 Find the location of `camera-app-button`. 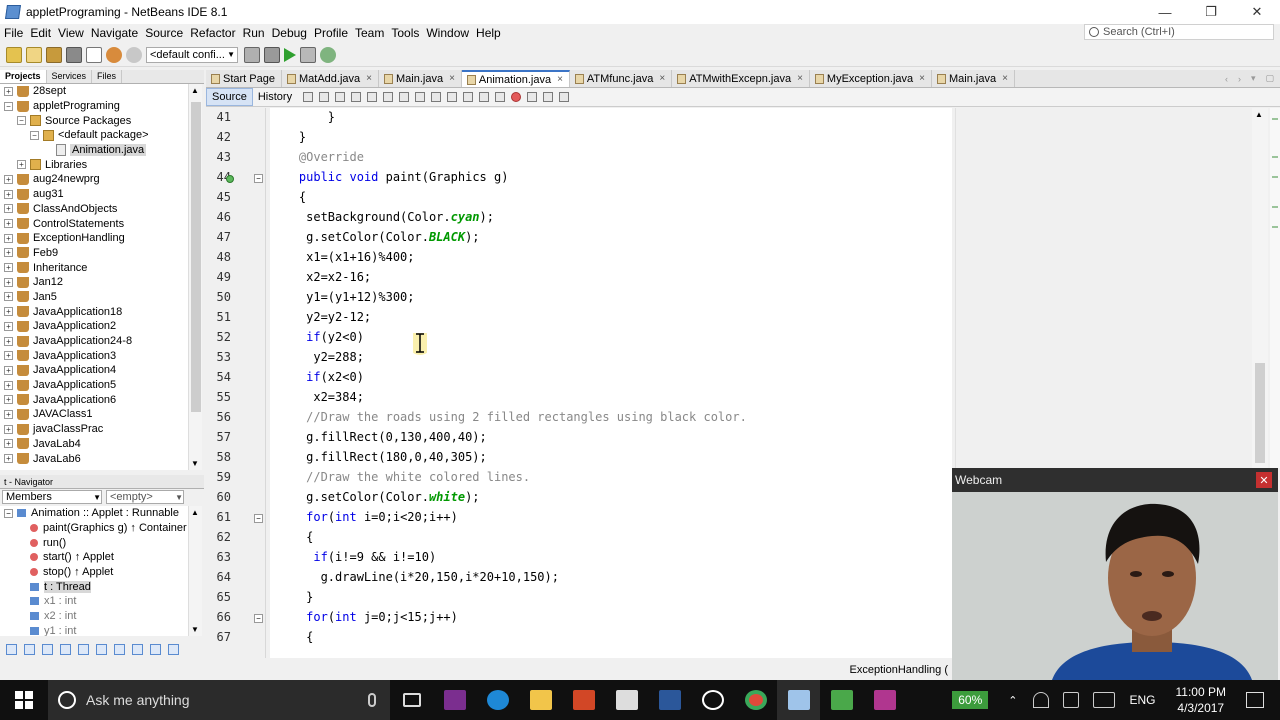

camera-app-button is located at coordinates (712, 700).